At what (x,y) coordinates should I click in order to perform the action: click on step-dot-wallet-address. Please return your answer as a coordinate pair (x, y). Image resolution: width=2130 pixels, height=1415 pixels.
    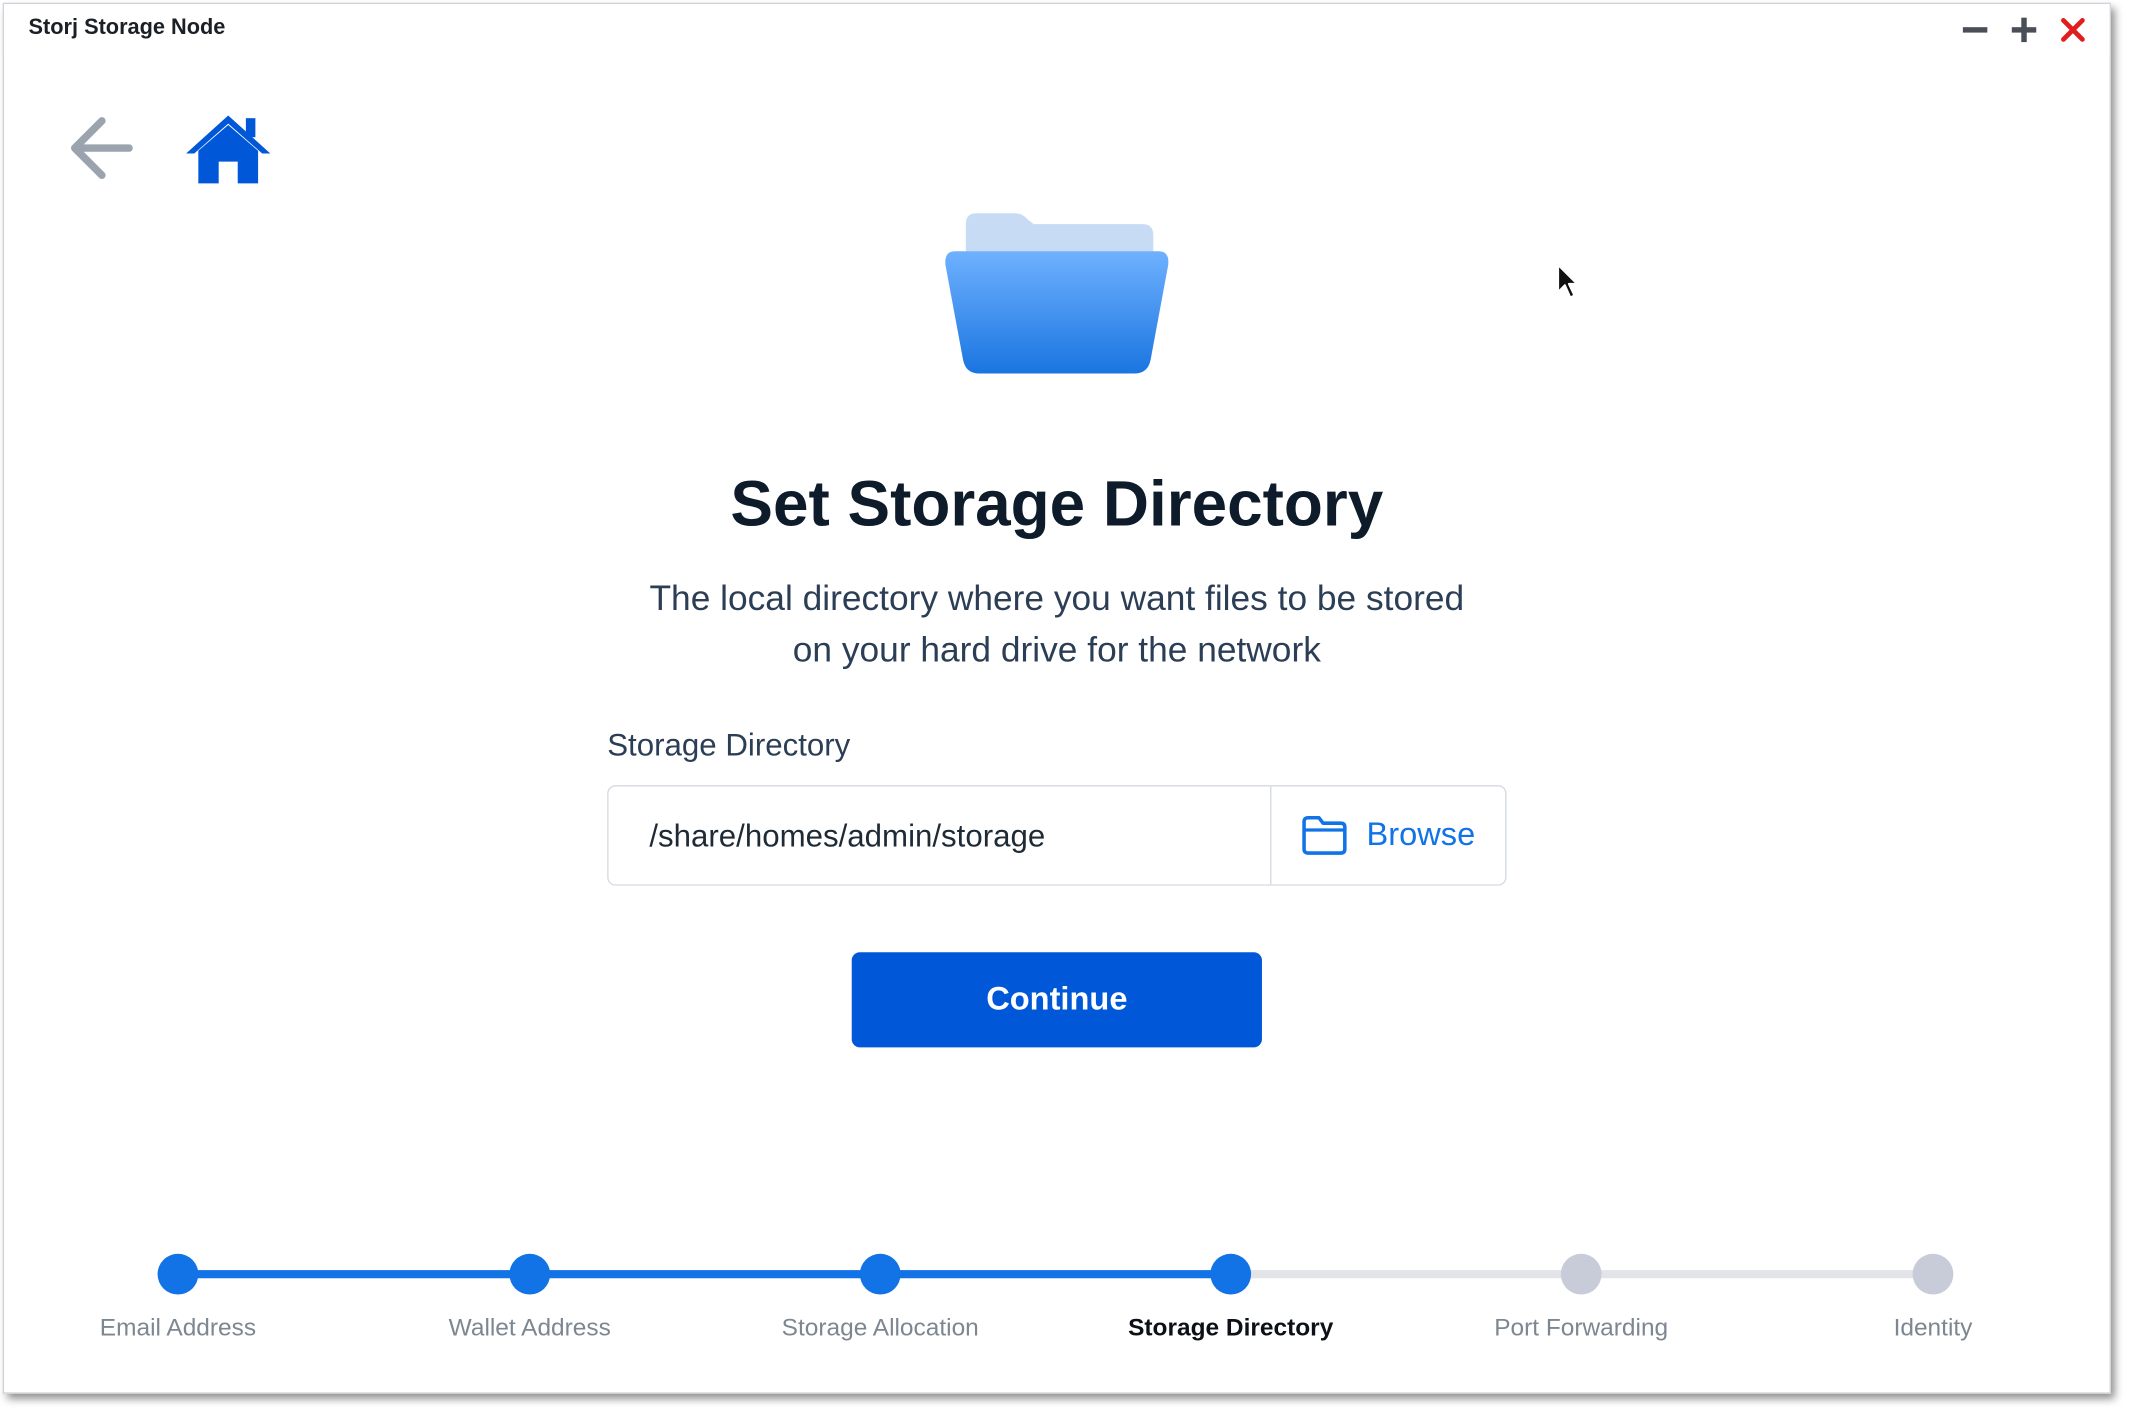
    Looking at the image, I should click on (530, 1274).